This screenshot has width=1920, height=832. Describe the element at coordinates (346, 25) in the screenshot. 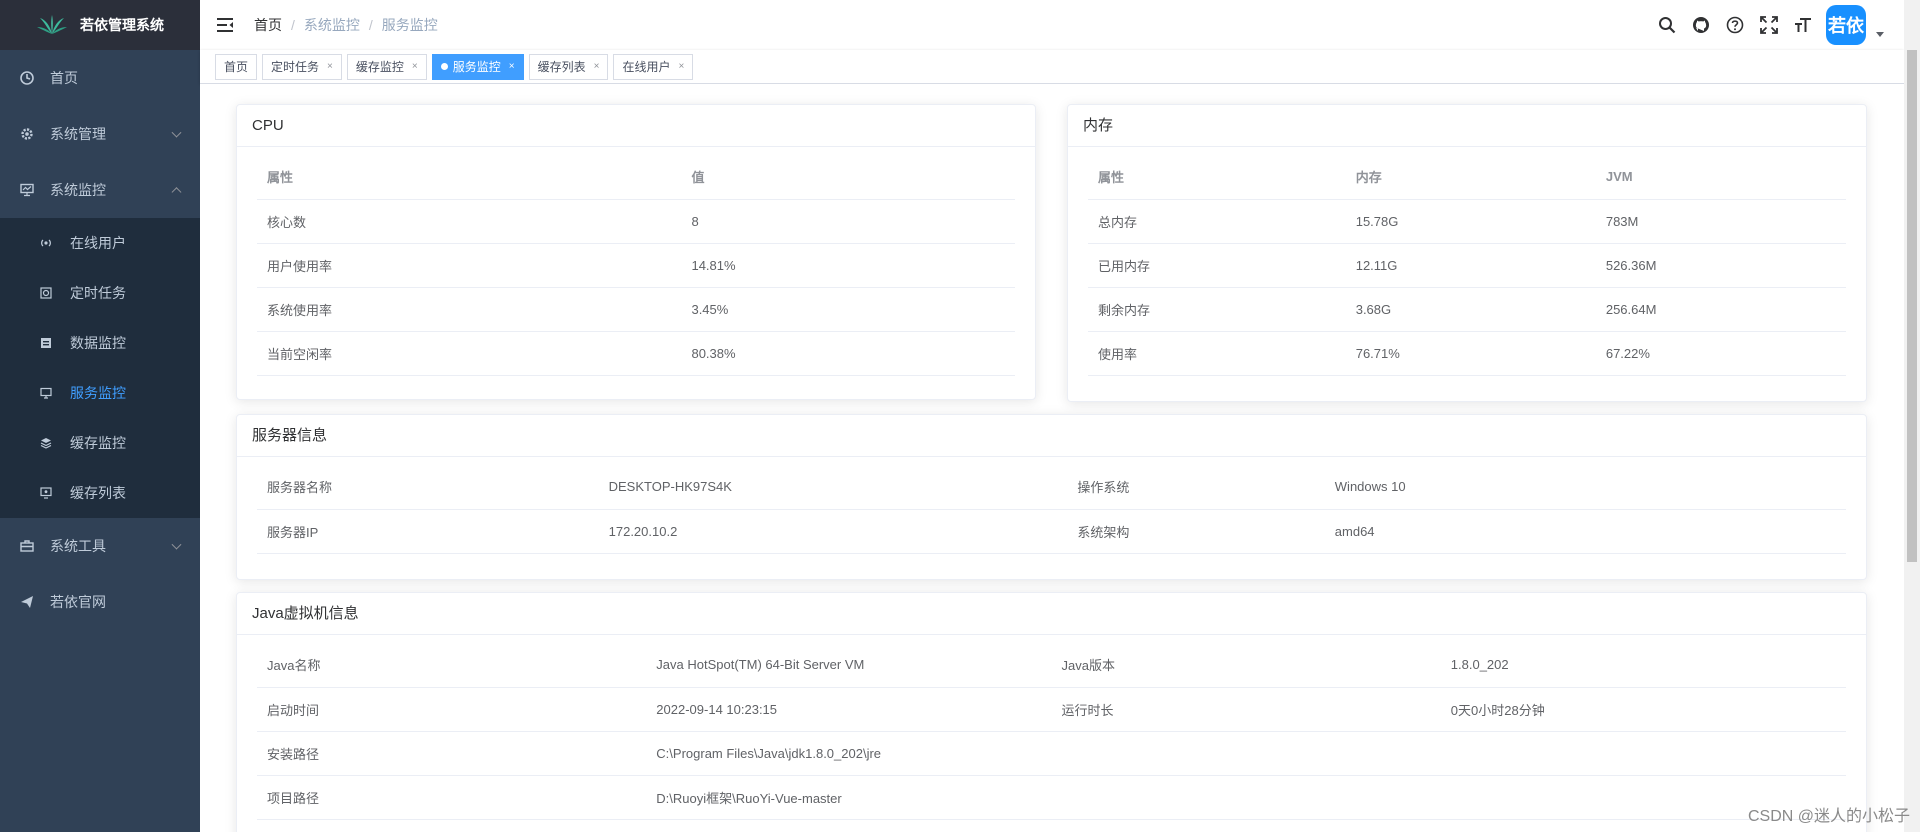

I see `breadcrumb: 首页 / 系统监控 / 服务监控` at that location.